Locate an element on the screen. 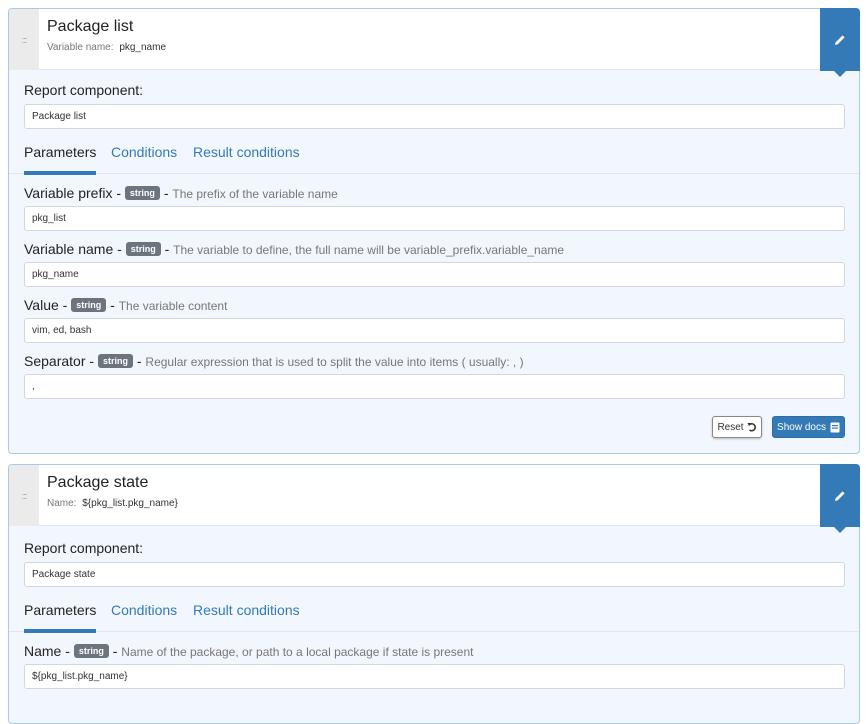  param-label: Value - string - The variable content is located at coordinates (125, 305).